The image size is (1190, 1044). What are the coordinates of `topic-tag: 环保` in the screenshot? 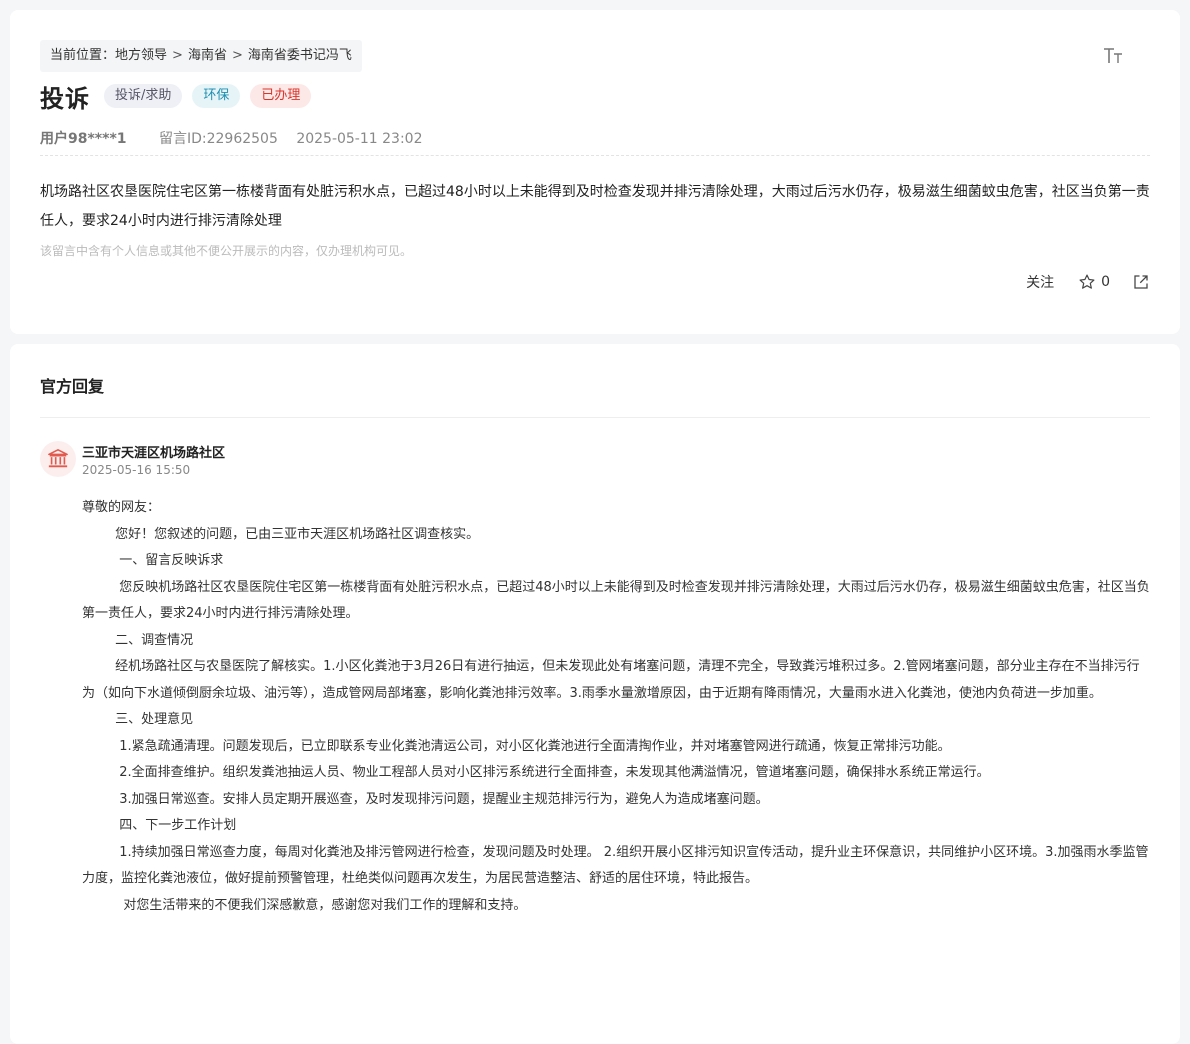 It's located at (216, 96).